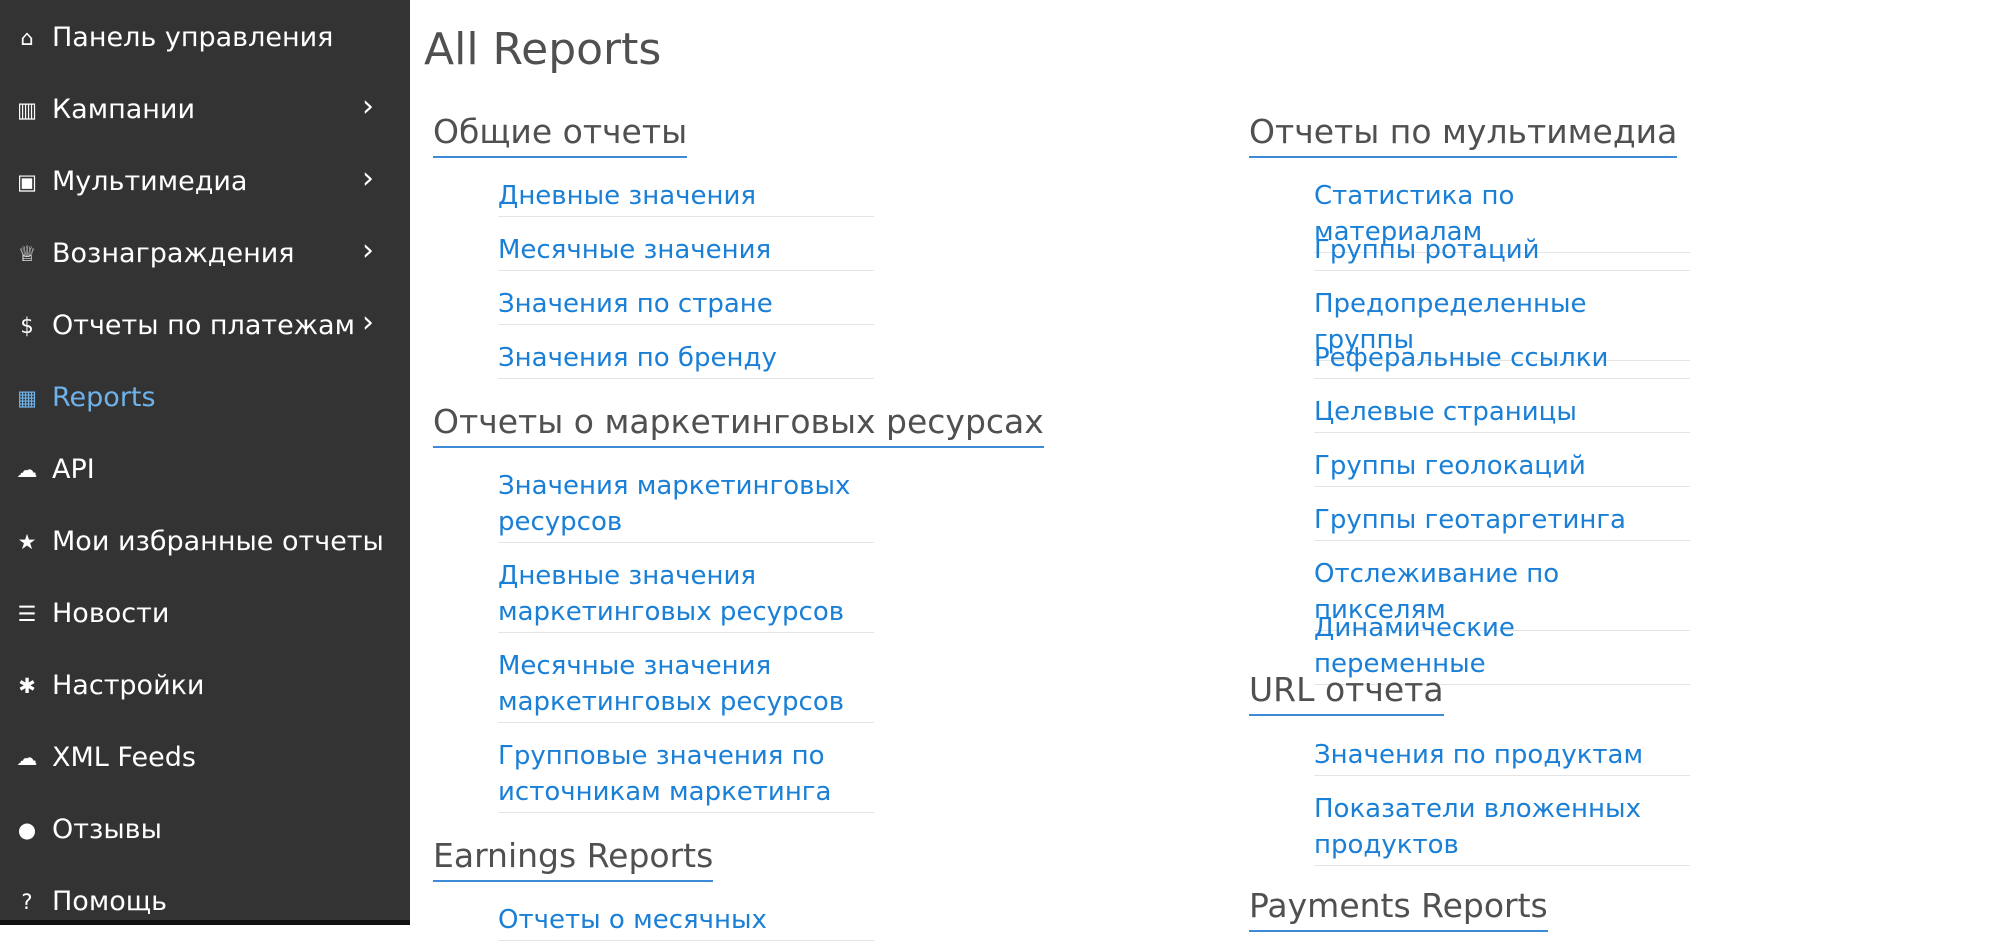 The height and width of the screenshot is (941, 1999). I want to click on gear-icon: ✱, so click(27, 686).